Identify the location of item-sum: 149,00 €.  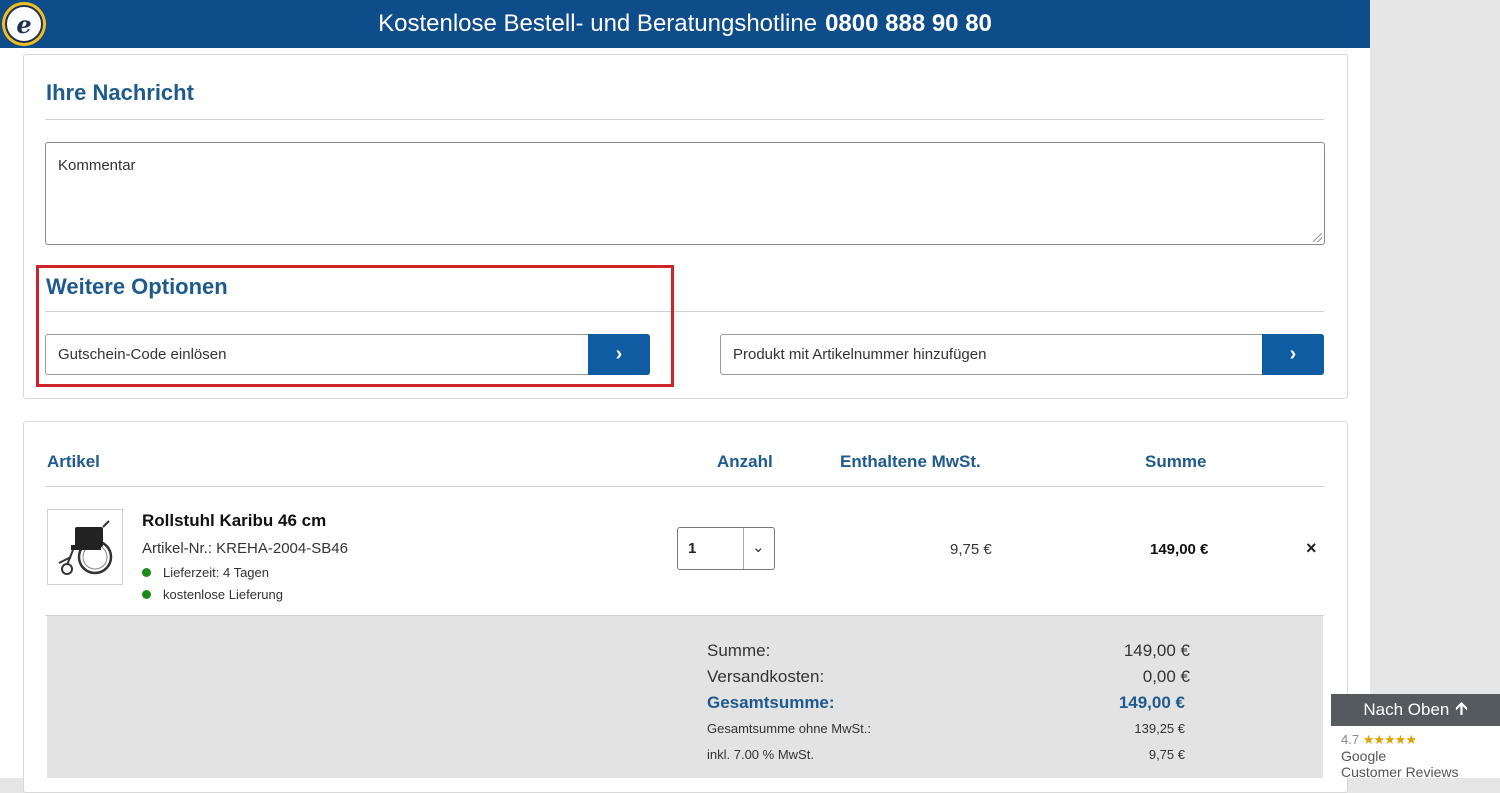
(1179, 549).